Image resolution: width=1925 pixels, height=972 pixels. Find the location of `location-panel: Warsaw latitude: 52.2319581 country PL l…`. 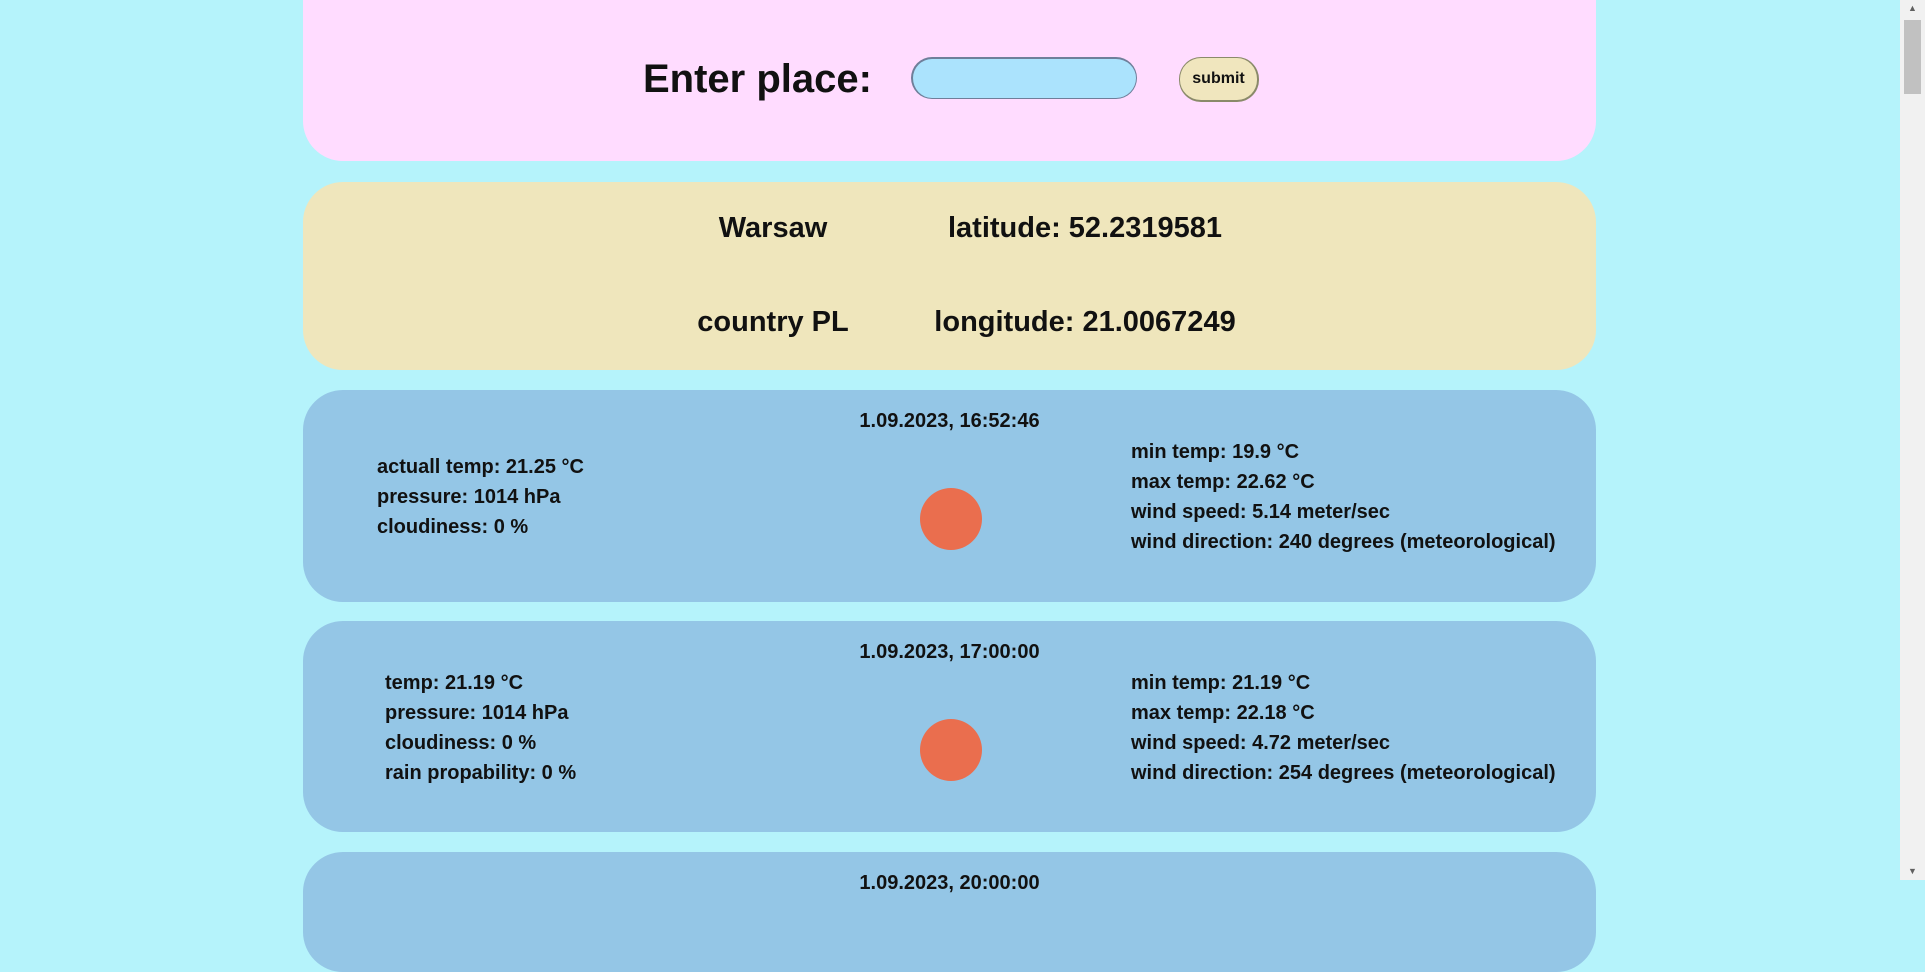

location-panel: Warsaw latitude: 52.2319581 country PL l… is located at coordinates (949, 276).